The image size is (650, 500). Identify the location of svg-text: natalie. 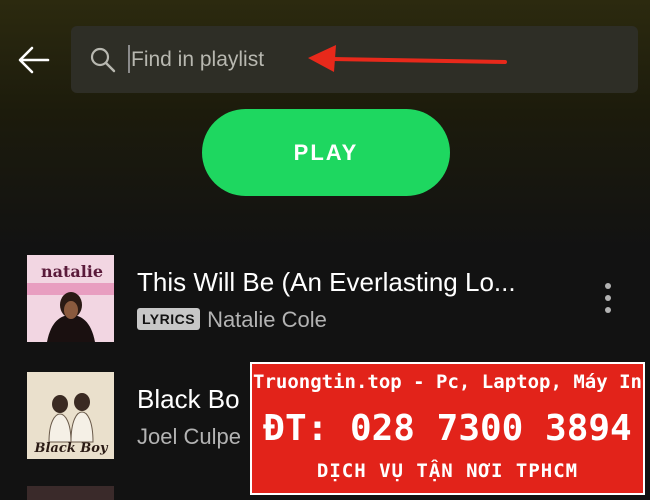
(72, 271).